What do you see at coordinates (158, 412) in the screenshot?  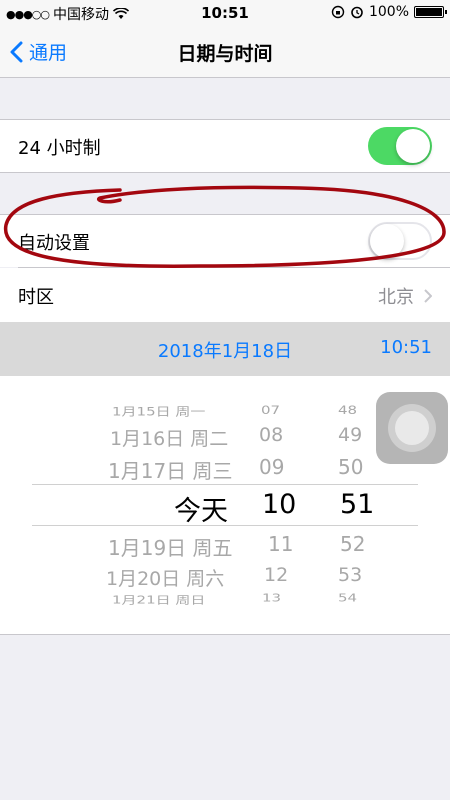 I see `picker-date-item: 1月15日 周一` at bounding box center [158, 412].